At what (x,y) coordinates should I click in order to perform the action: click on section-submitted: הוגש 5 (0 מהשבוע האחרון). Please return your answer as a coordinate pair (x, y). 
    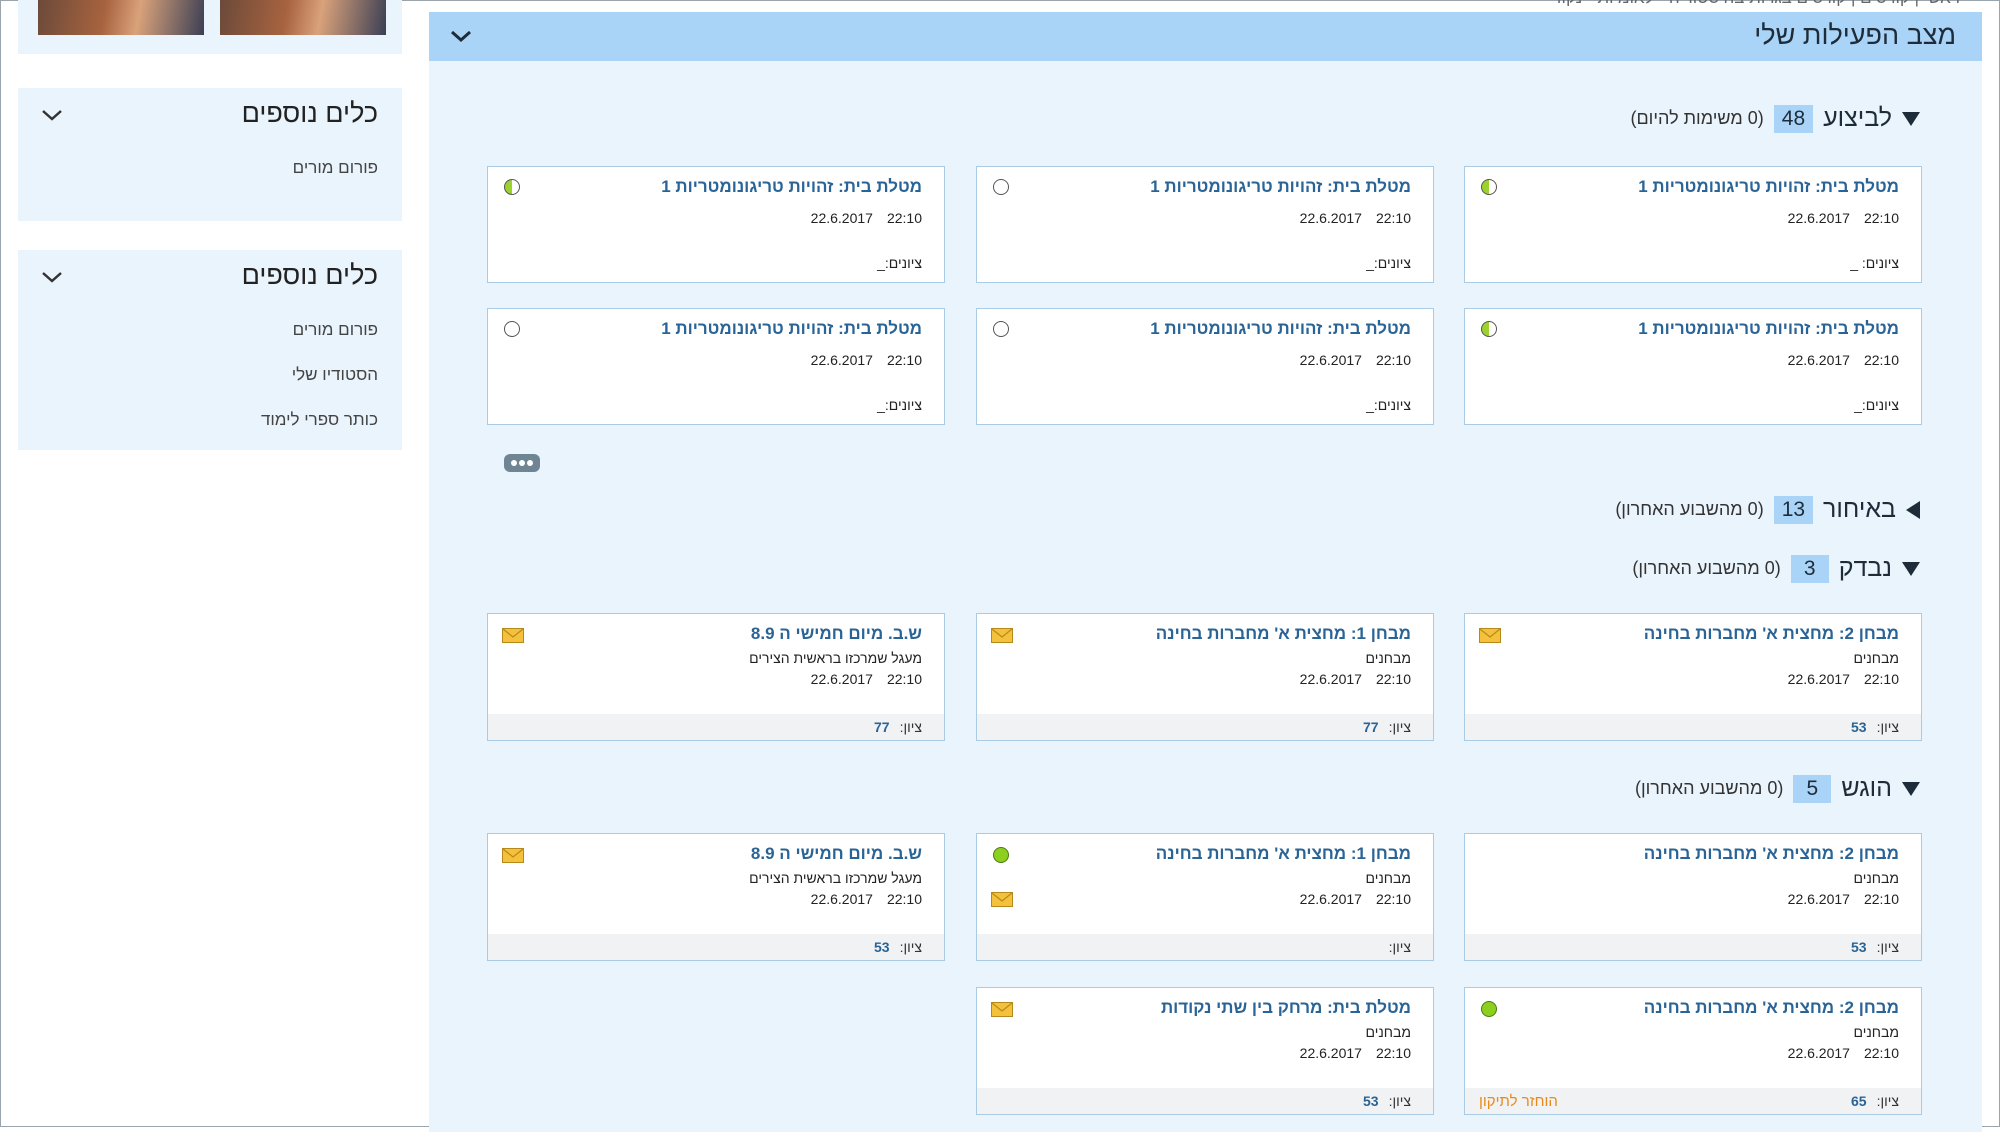
    Looking at the image, I should click on (1777, 788).